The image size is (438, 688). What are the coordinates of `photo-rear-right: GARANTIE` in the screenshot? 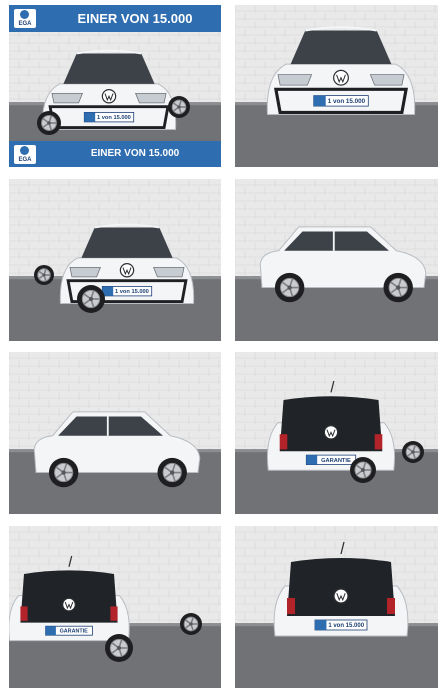 It's located at (336, 433).